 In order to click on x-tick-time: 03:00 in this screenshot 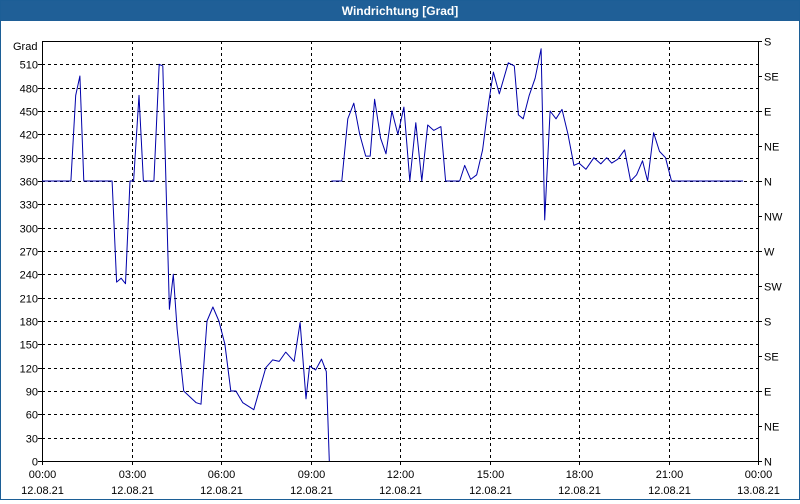, I will do `click(133, 475)`.